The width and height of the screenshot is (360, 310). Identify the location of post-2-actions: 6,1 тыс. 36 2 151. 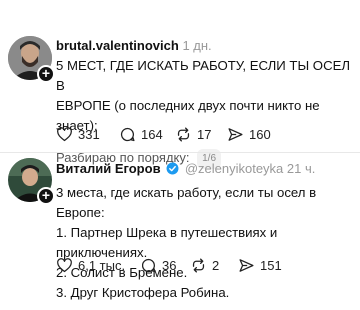
(169, 265).